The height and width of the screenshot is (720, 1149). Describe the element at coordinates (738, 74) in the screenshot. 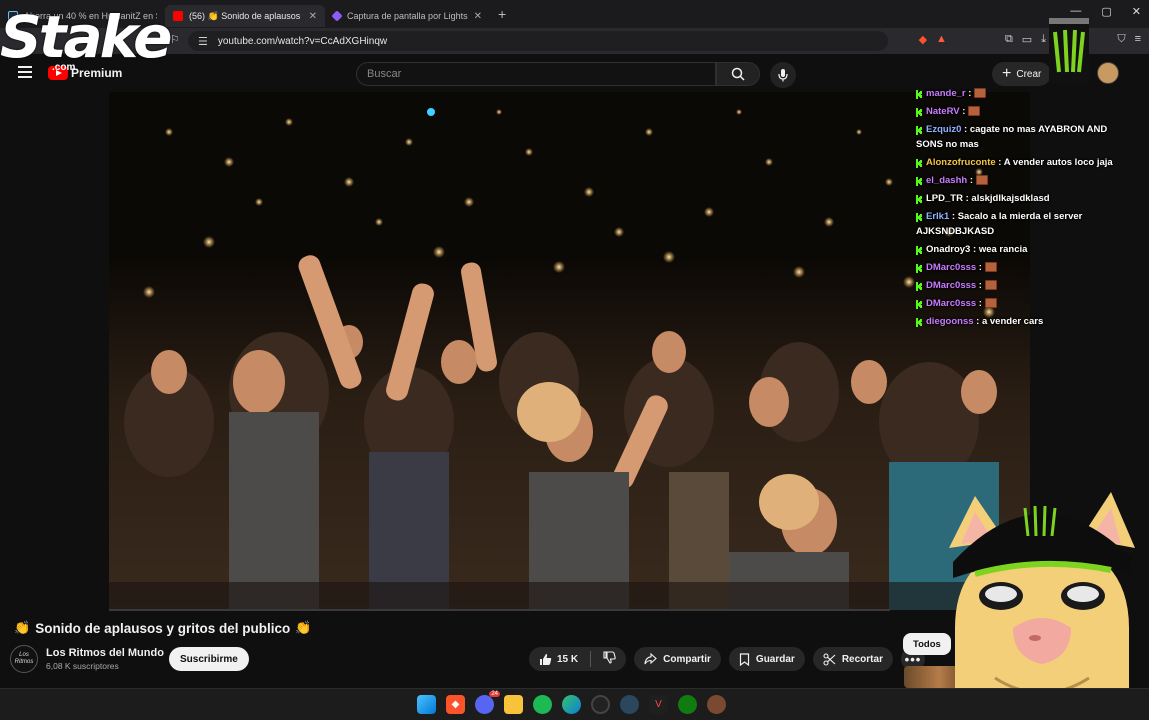

I see `search-button` at that location.